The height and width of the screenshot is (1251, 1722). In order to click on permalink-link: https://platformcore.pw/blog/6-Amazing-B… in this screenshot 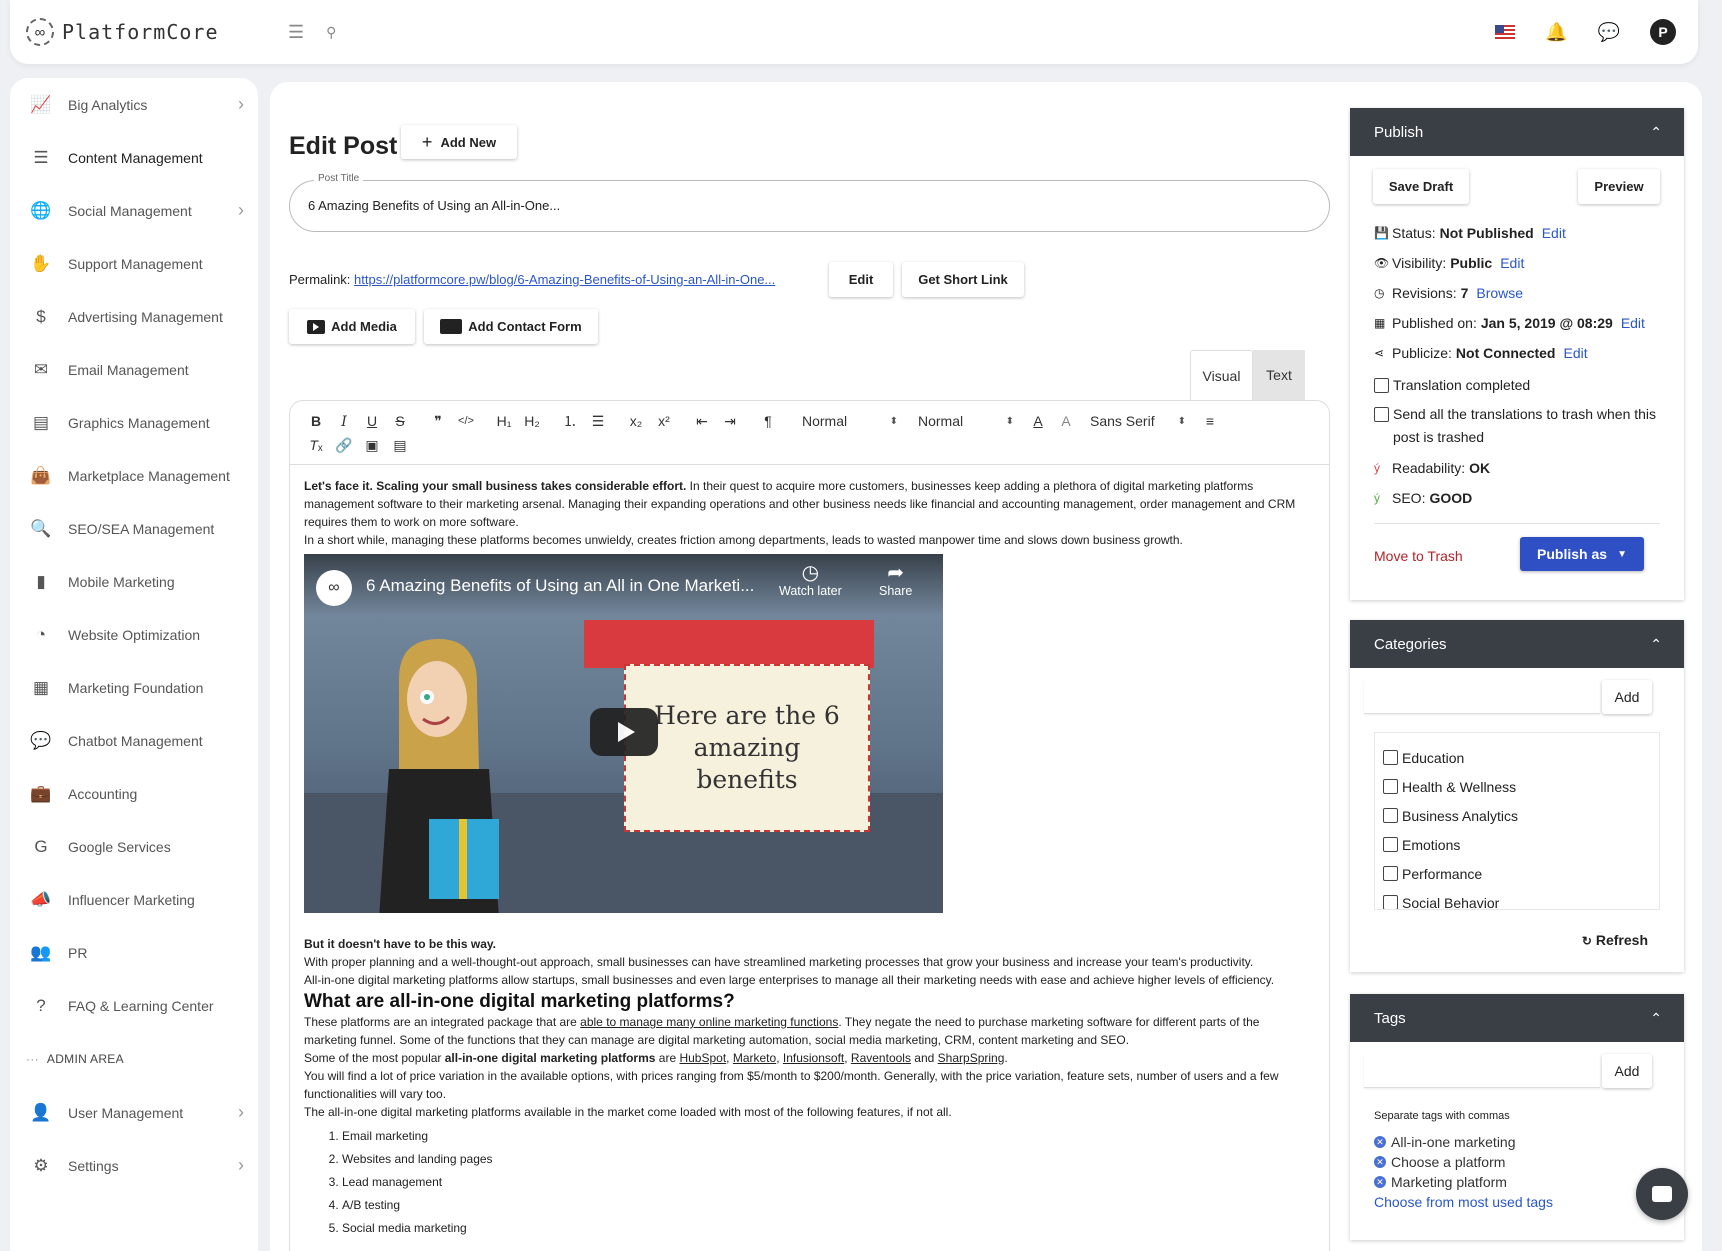, I will do `click(564, 279)`.